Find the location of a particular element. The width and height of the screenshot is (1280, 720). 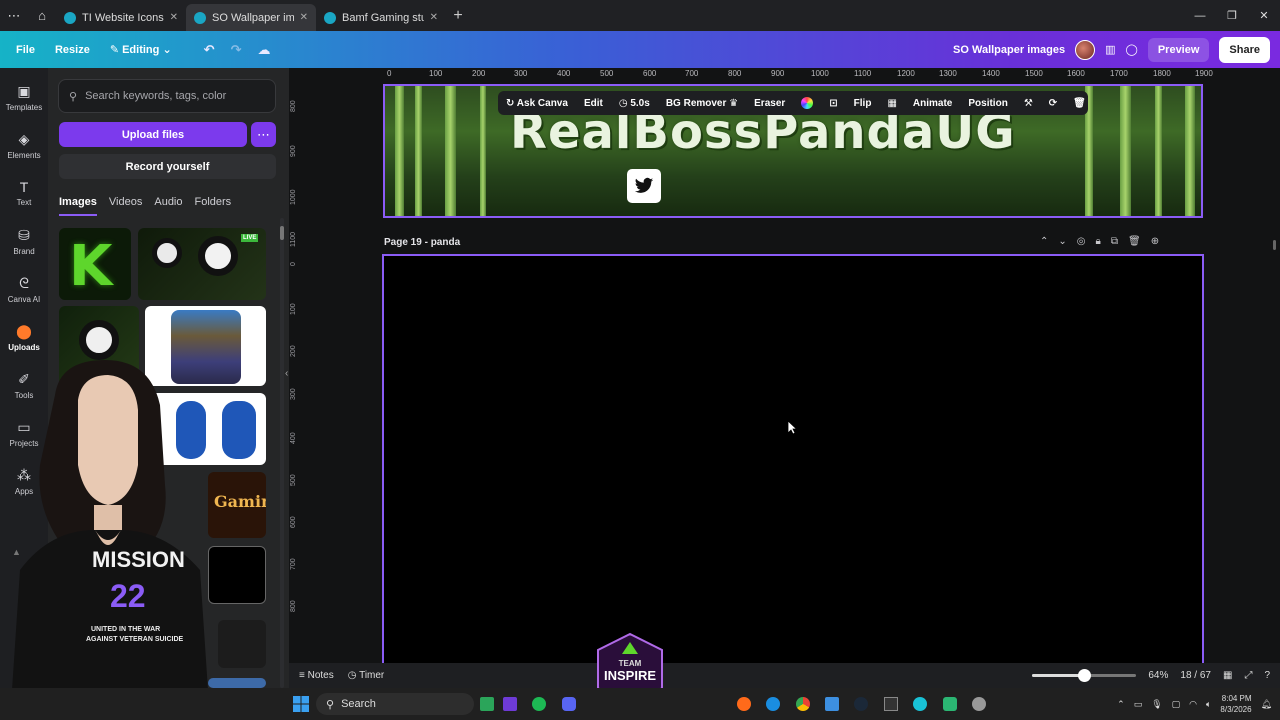

upload-files-button: Upload files is located at coordinates (153, 134).